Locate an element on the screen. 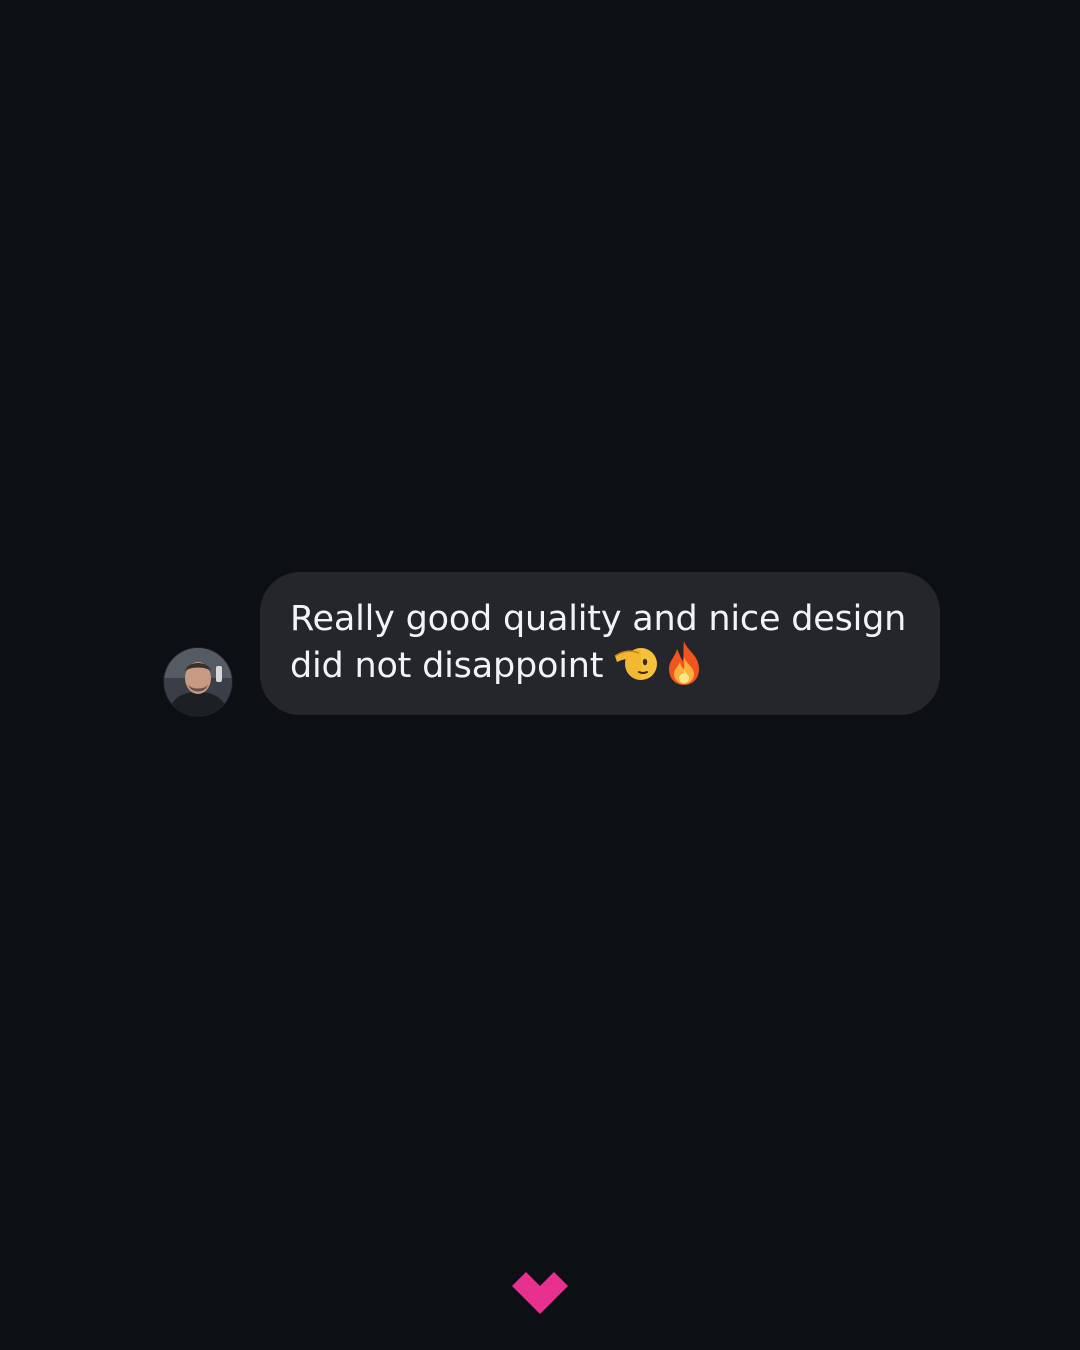  sender-avatar is located at coordinates (198, 682).